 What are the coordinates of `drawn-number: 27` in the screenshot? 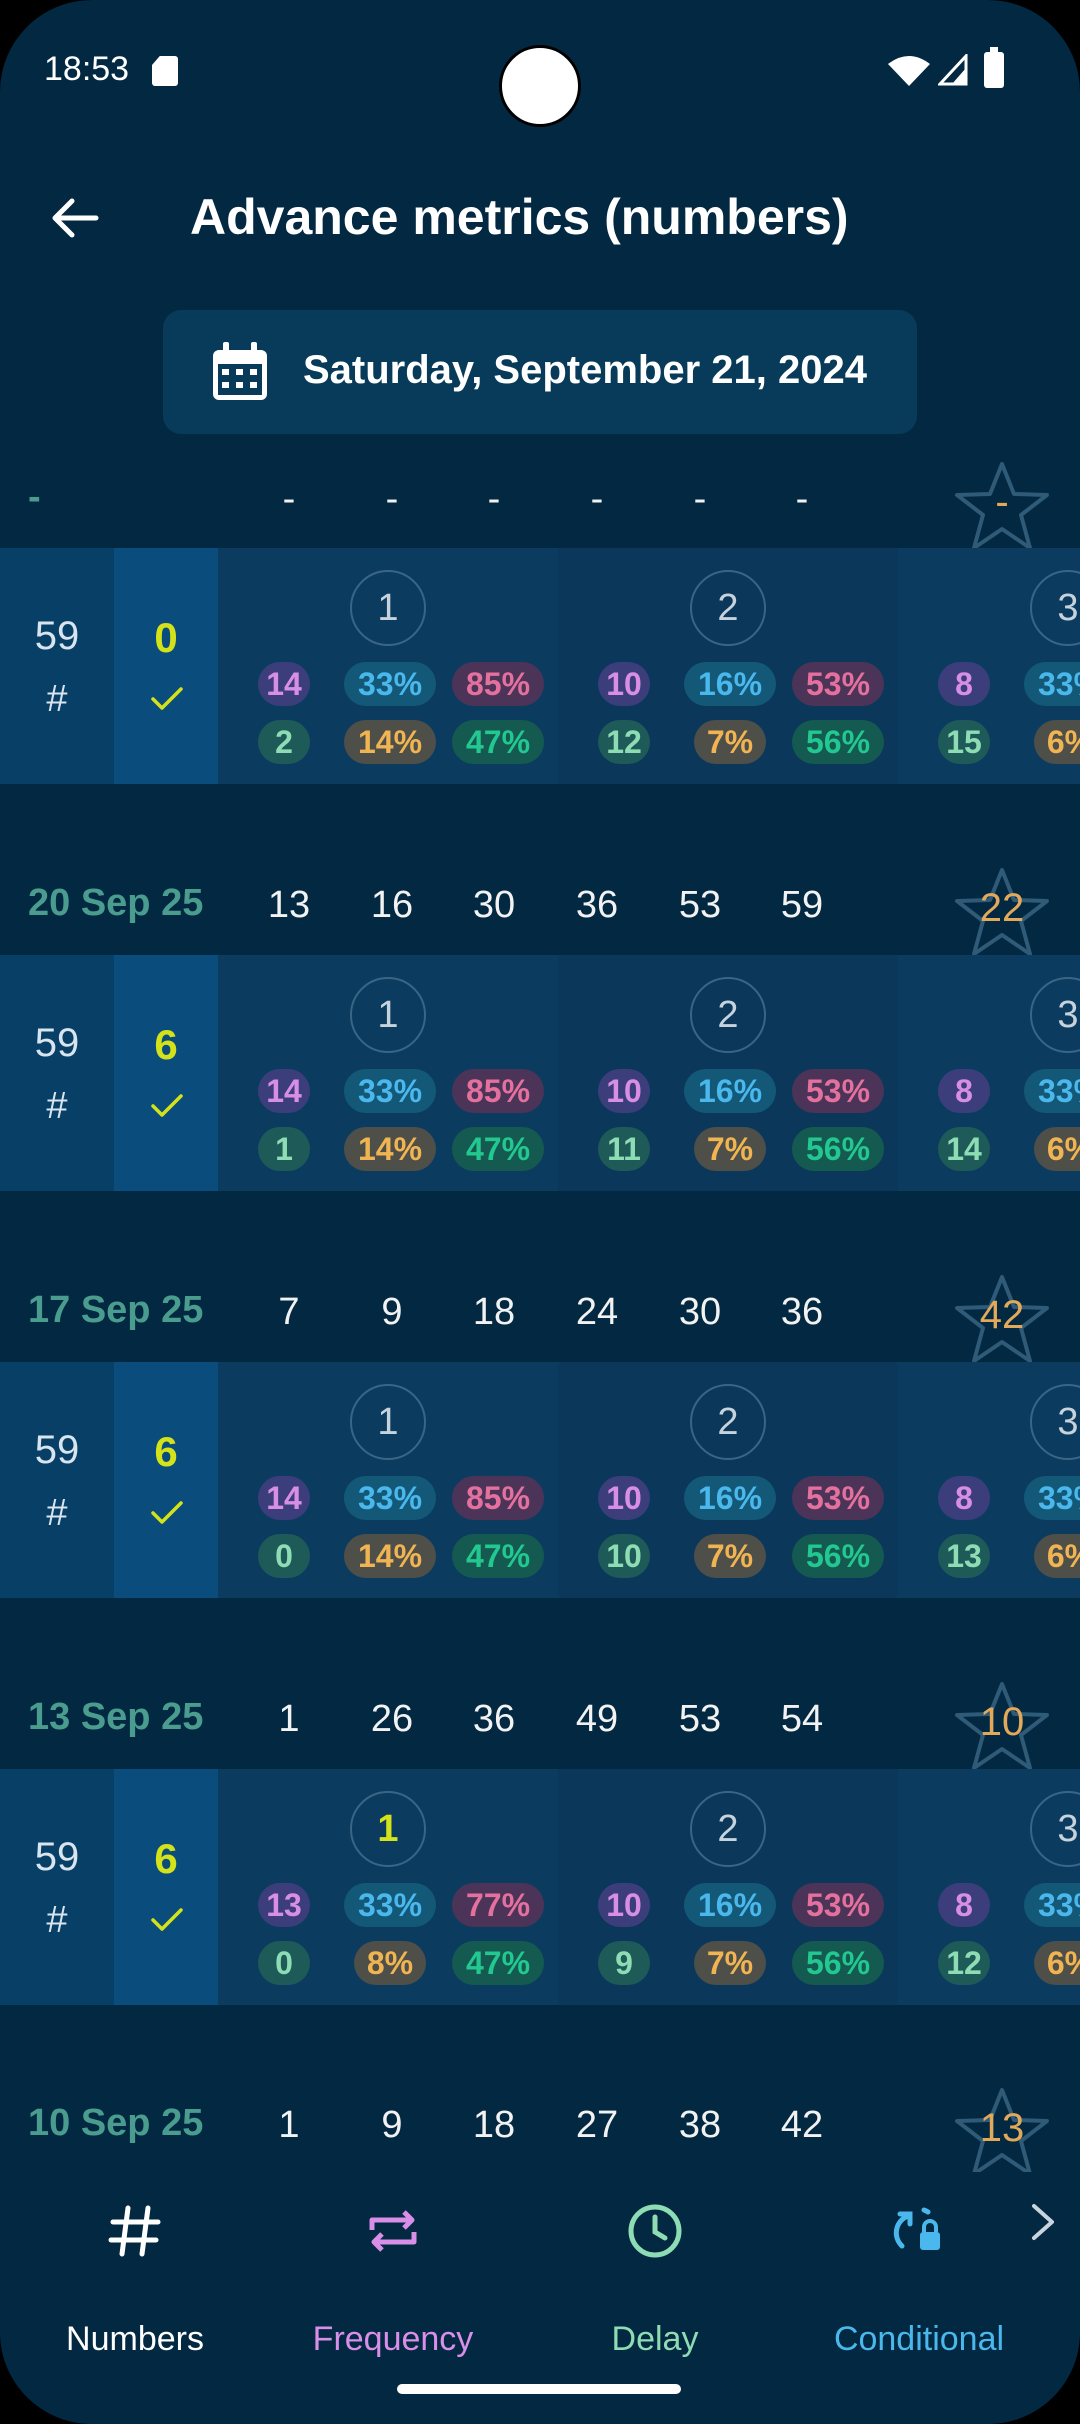 It's located at (597, 2125).